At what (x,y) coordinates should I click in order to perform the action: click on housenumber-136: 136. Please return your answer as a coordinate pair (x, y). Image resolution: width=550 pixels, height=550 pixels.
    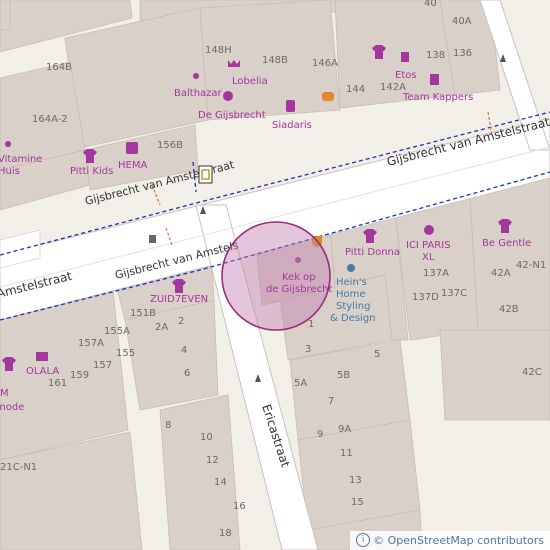
    Looking at the image, I should click on (462, 53).